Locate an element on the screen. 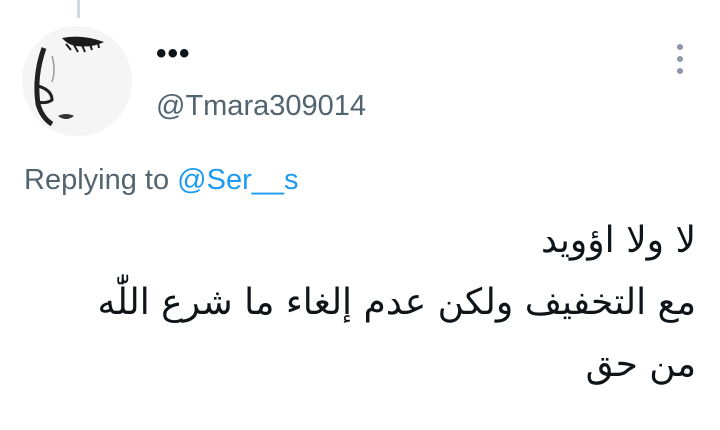 The height and width of the screenshot is (430, 720). author-handle: @Tmara309014 is located at coordinates (261, 106).